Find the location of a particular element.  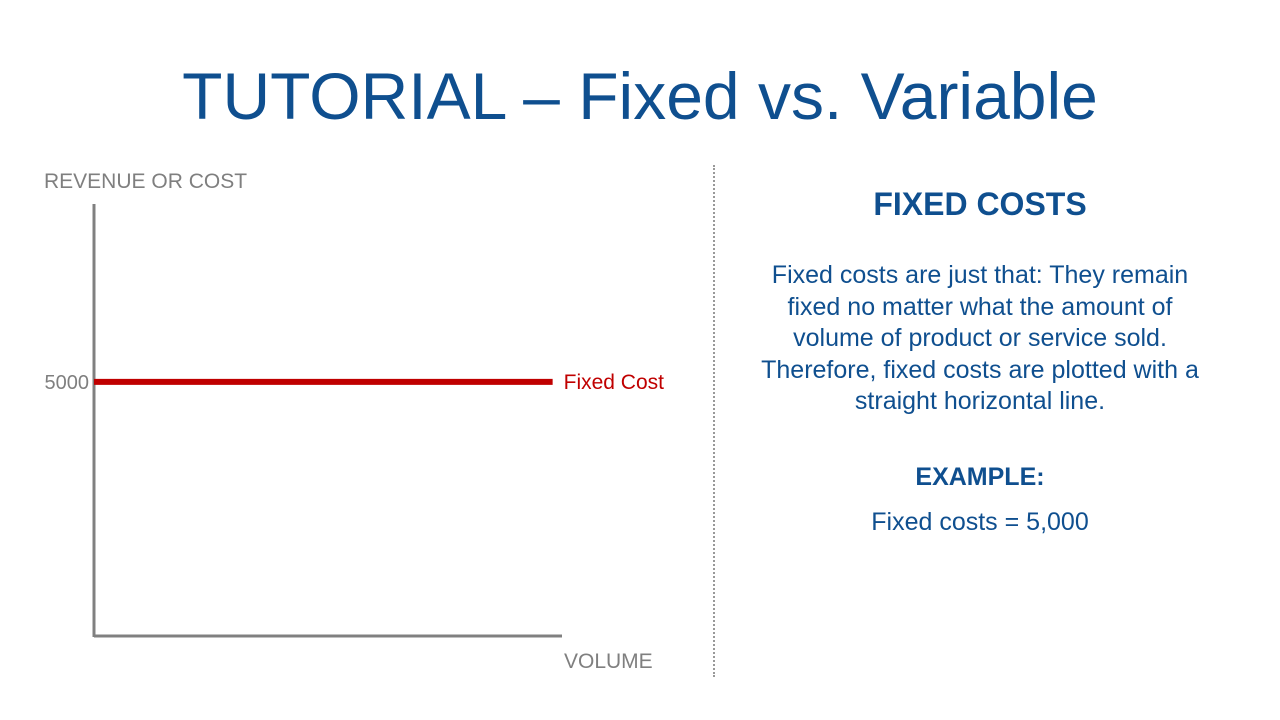

y-tick-label: 5000 is located at coordinates (67, 383).